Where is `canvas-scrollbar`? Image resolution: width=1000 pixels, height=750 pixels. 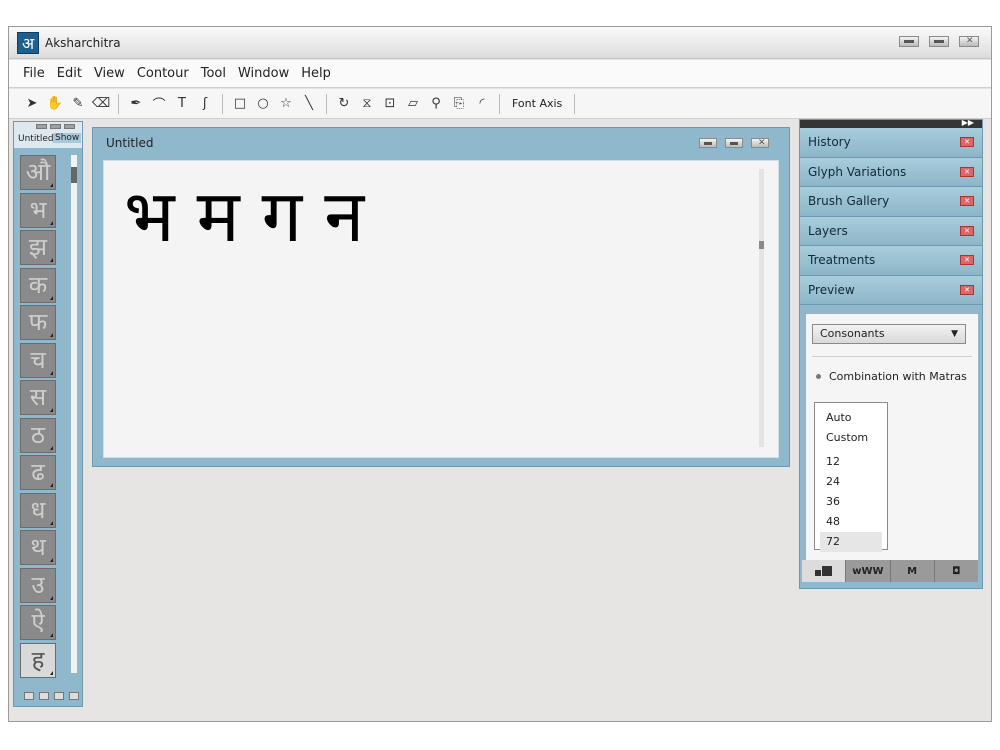
canvas-scrollbar is located at coordinates (761, 308).